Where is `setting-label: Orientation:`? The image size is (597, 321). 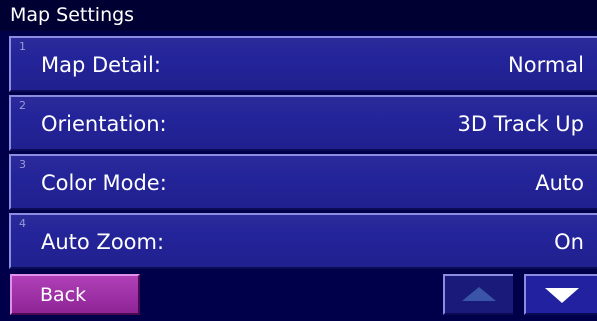
setting-label: Orientation: is located at coordinates (104, 124).